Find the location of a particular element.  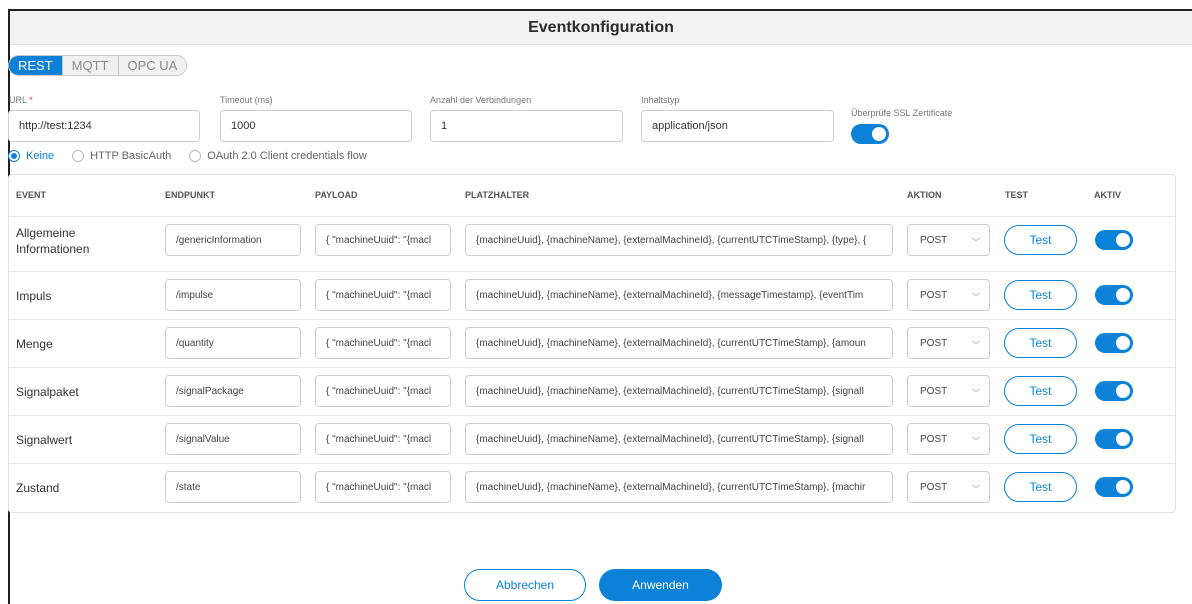

dialog-title: Eventkonfiguration is located at coordinates (601, 27).